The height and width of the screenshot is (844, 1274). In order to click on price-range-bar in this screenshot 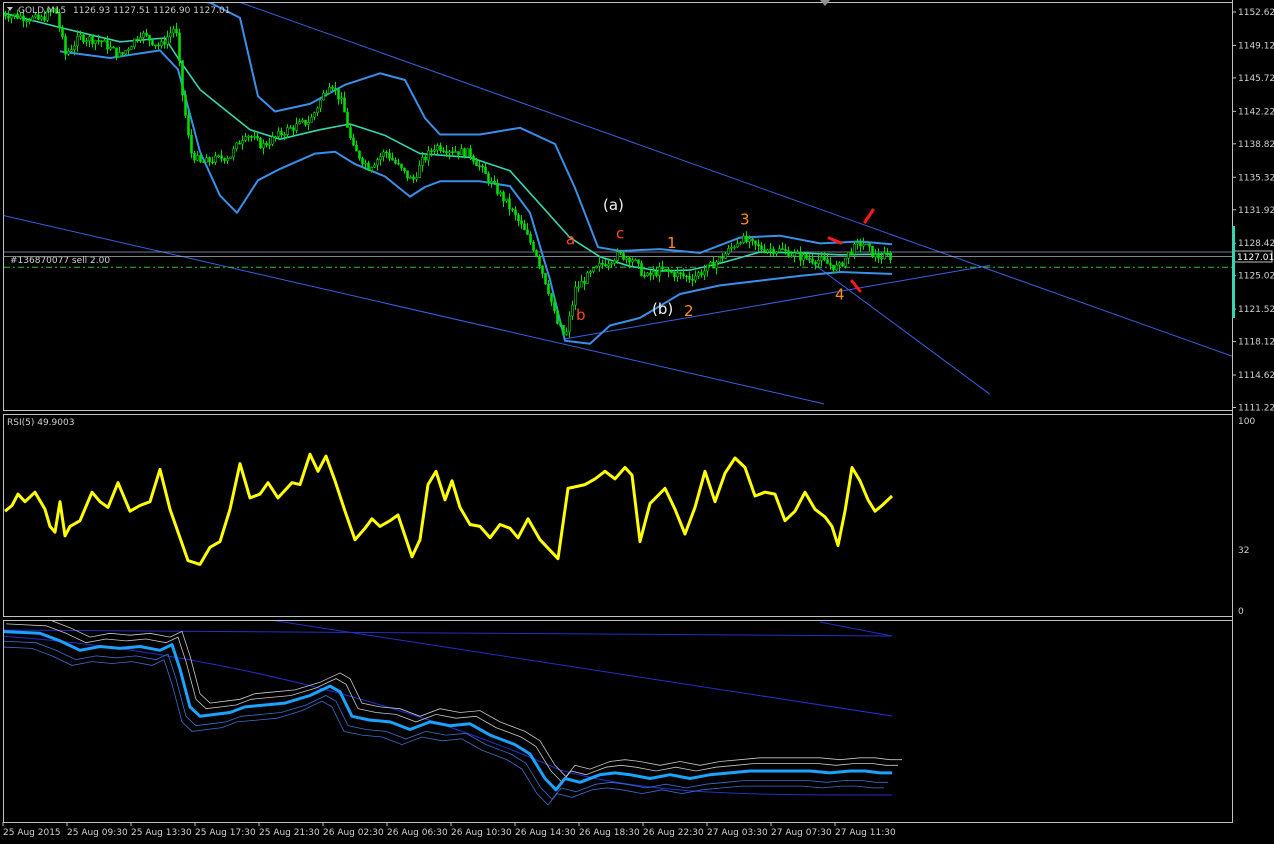, I will do `click(1233, 272)`.